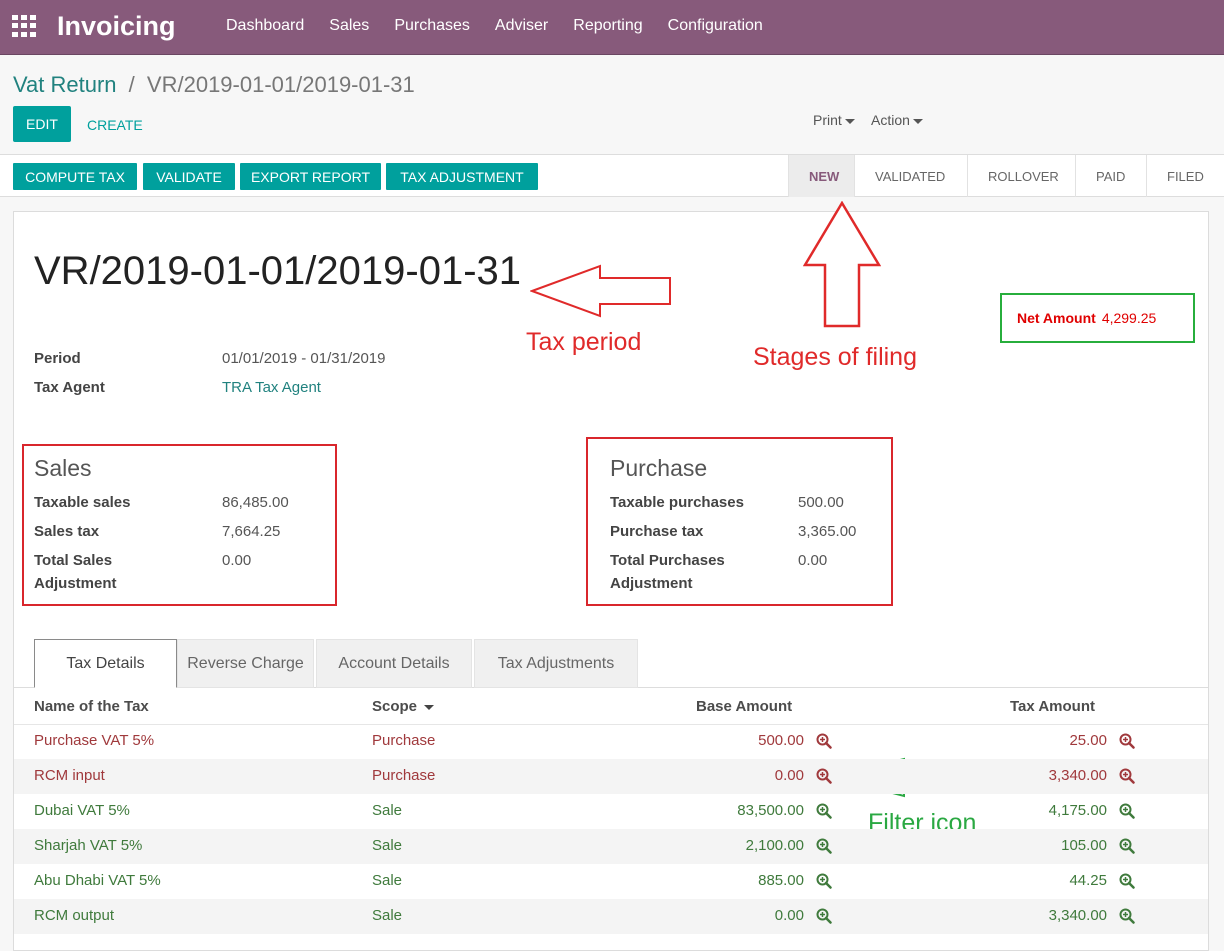  What do you see at coordinates (91, 706) in the screenshot?
I see `header-name-of-tax: Name of the Tax` at bounding box center [91, 706].